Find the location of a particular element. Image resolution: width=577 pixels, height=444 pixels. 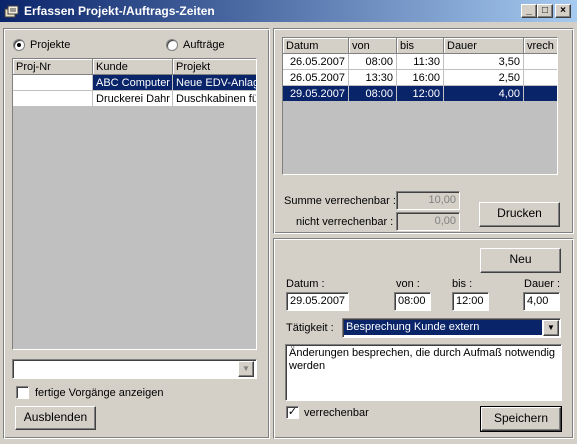

bis-input: 12:00 is located at coordinates (470, 301).